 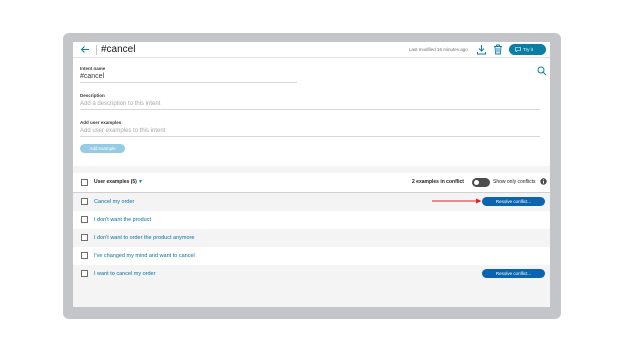 I want to click on list-item: I've changed my mind and want to cancel, so click(x=311, y=256).